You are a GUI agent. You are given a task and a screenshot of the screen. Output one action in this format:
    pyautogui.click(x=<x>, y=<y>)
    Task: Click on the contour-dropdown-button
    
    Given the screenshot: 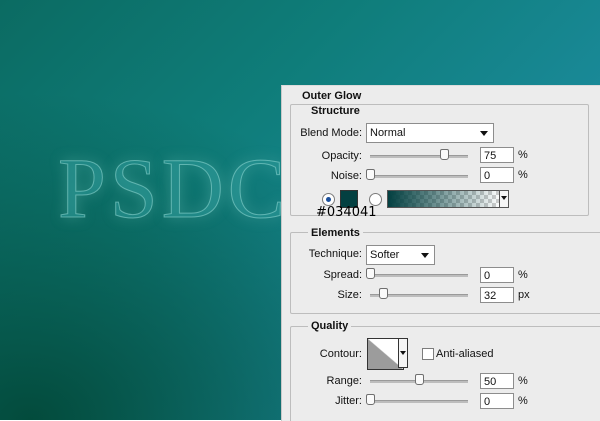 What is the action you would take?
    pyautogui.click(x=403, y=353)
    